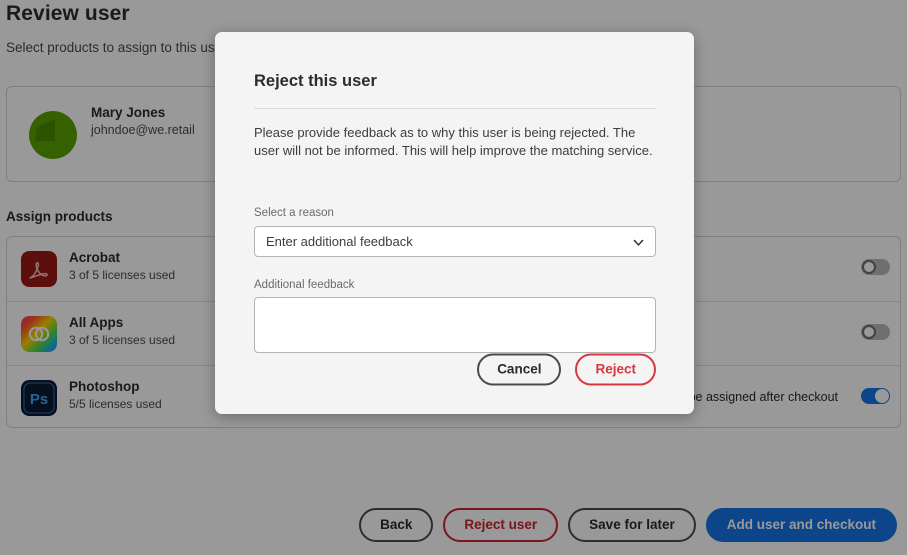 The image size is (907, 555). What do you see at coordinates (615, 369) in the screenshot?
I see `reject-button: Reject` at bounding box center [615, 369].